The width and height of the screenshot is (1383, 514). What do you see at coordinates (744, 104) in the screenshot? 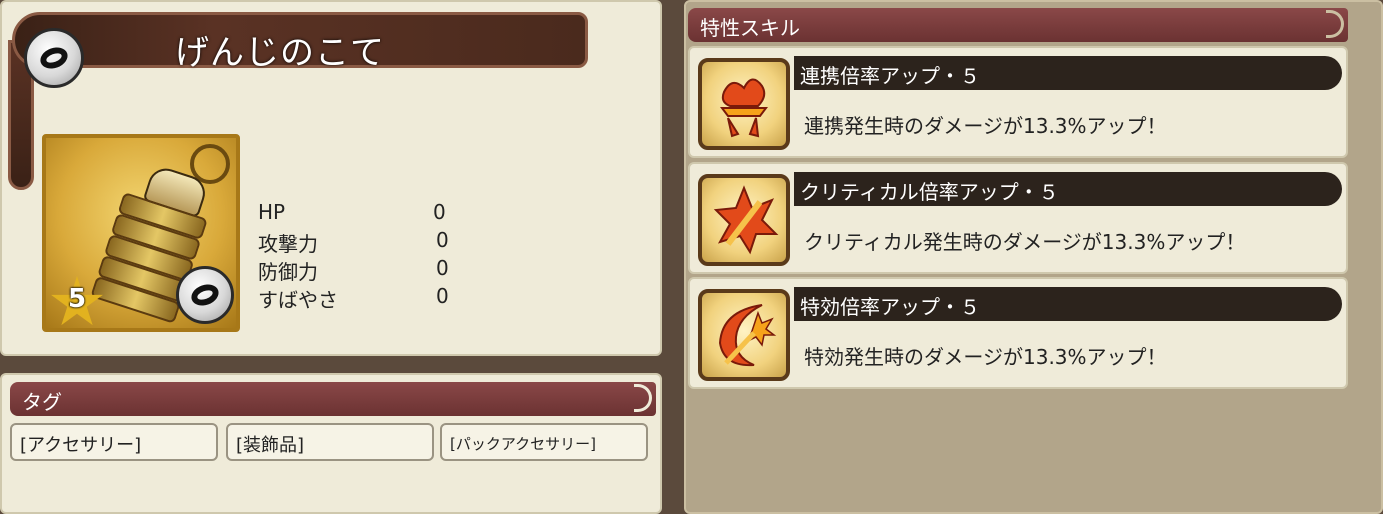
I see `combo-boost-icon` at bounding box center [744, 104].